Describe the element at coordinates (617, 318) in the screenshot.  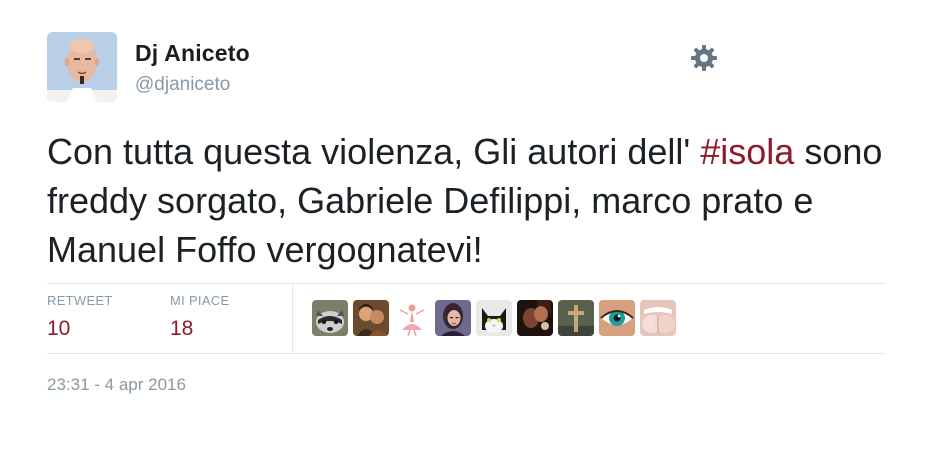
I see `eye-avatar` at that location.